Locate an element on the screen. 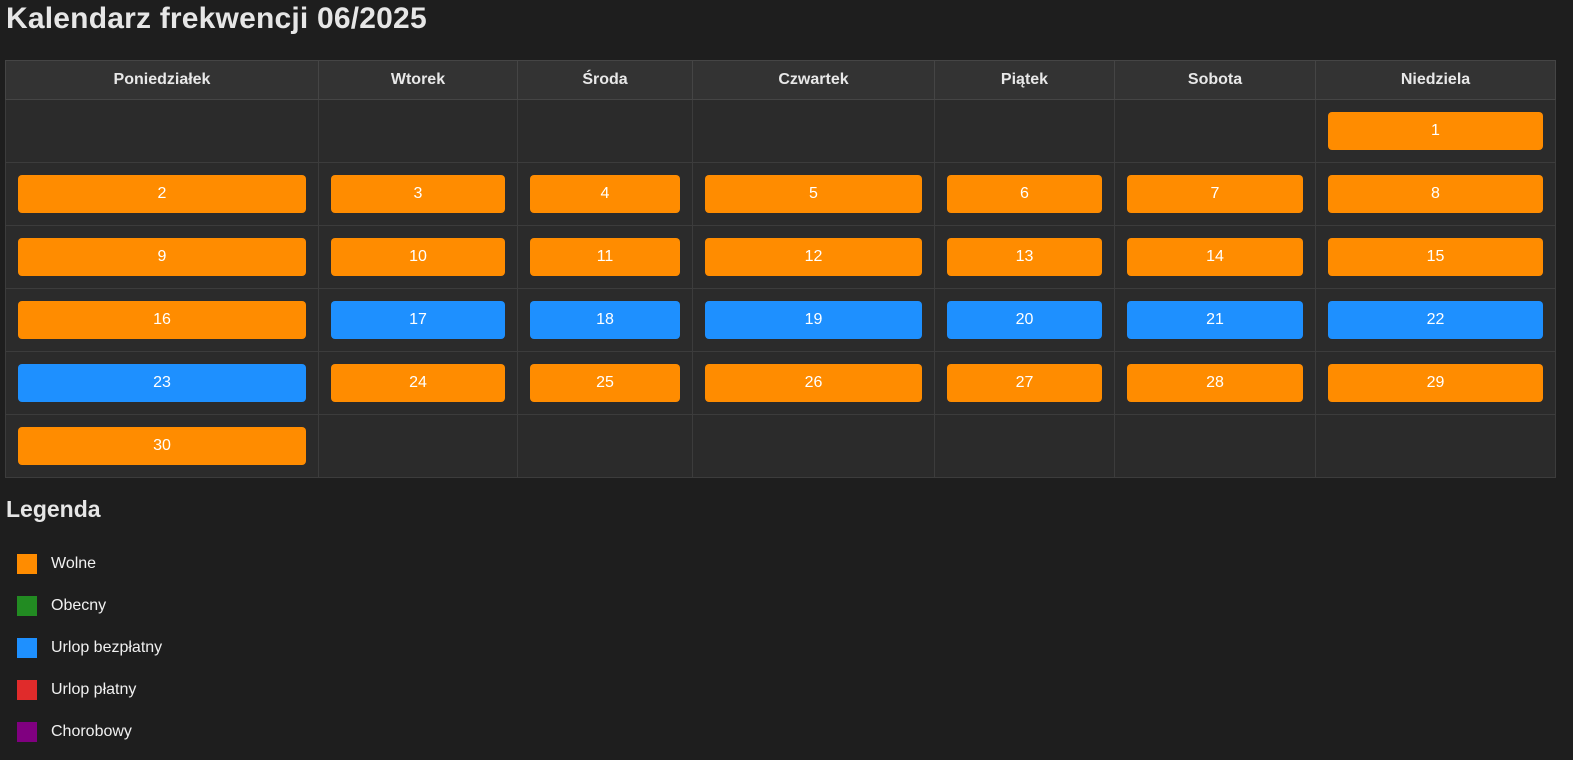 This screenshot has width=1573, height=760. calendar-day-cell: 23 is located at coordinates (162, 383).